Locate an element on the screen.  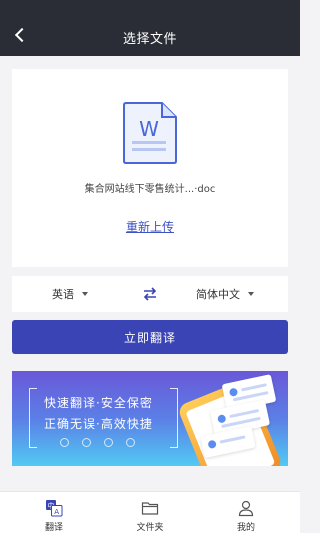
svg-text: A is located at coordinates (56, 512).